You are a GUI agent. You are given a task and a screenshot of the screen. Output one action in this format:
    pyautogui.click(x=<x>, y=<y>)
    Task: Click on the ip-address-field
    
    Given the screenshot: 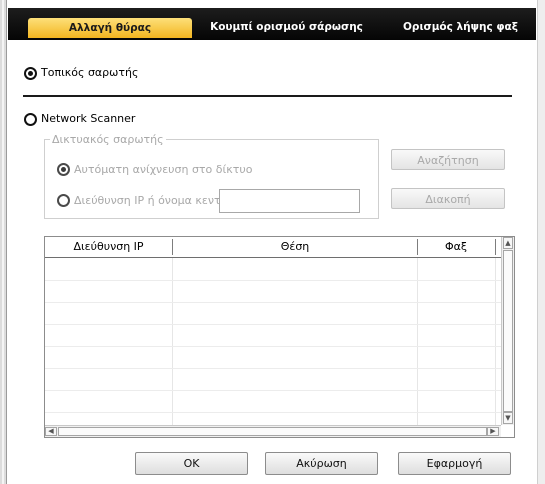 What is the action you would take?
    pyautogui.click(x=289, y=201)
    